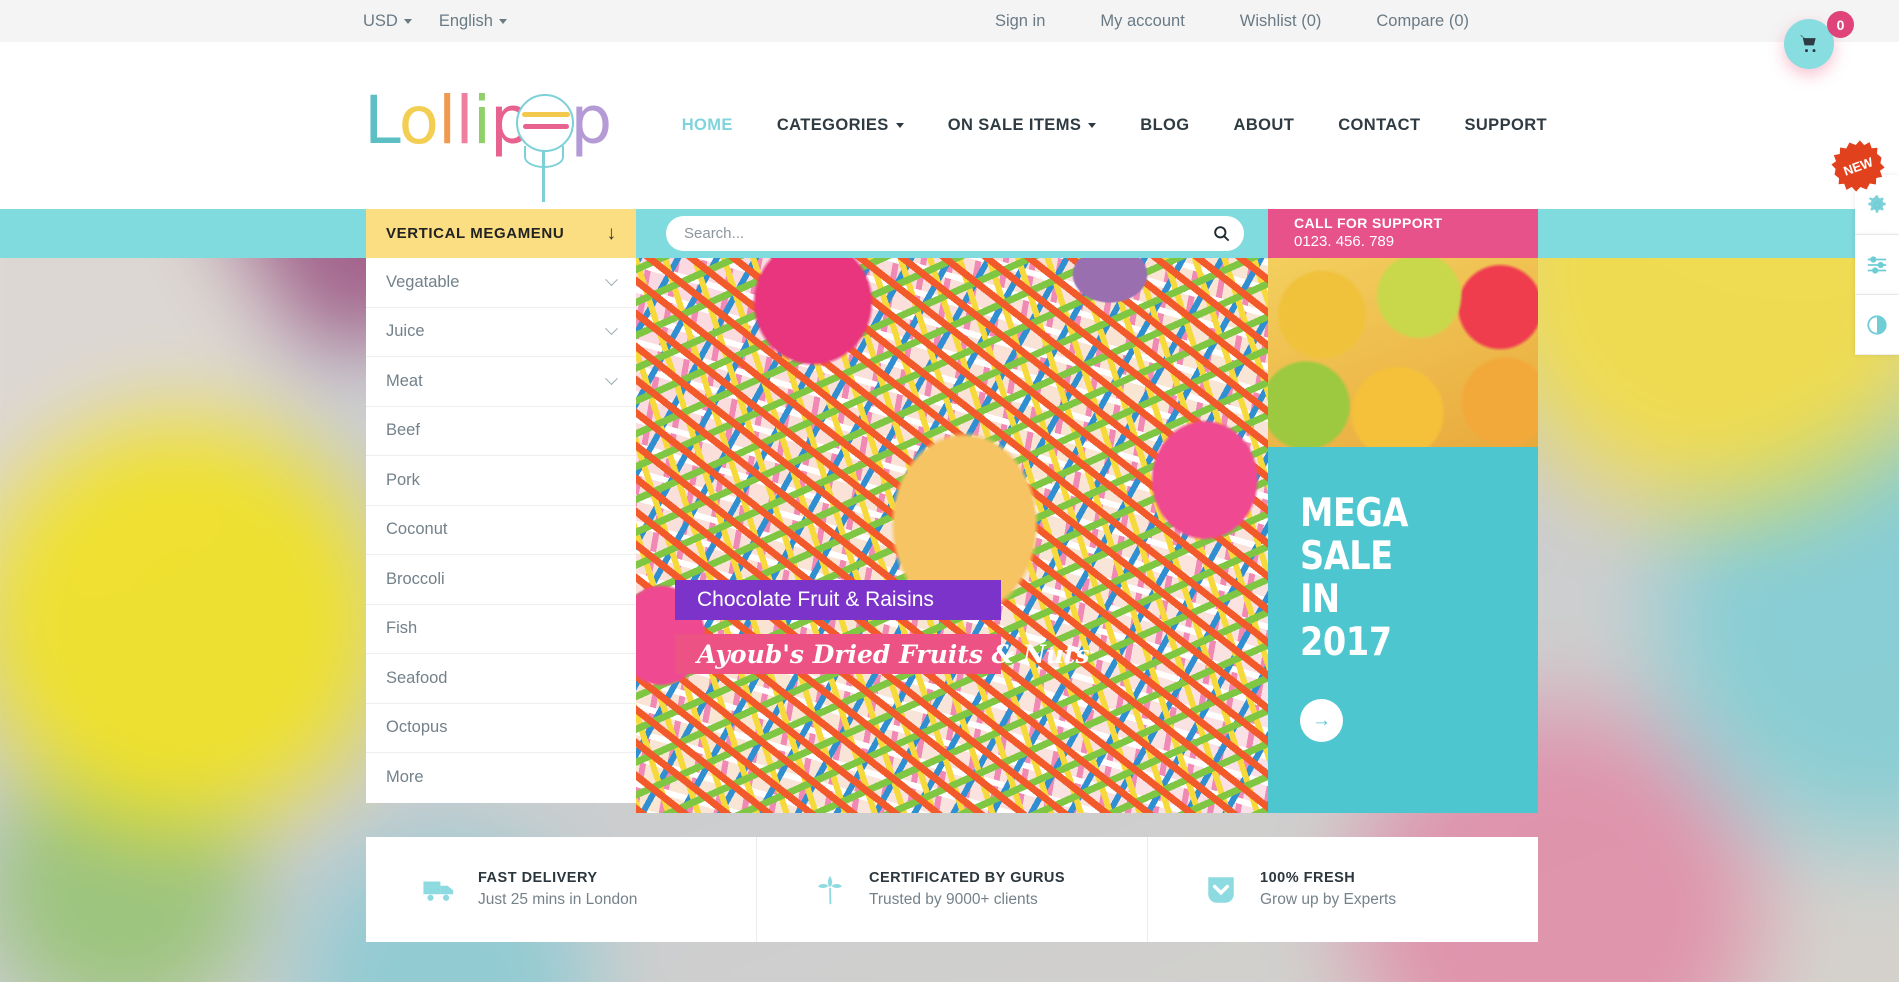 Image resolution: width=1899 pixels, height=982 pixels. Describe the element at coordinates (475, 233) in the screenshot. I see `megamenu-title: VERTICAL MEGAMENU` at that location.